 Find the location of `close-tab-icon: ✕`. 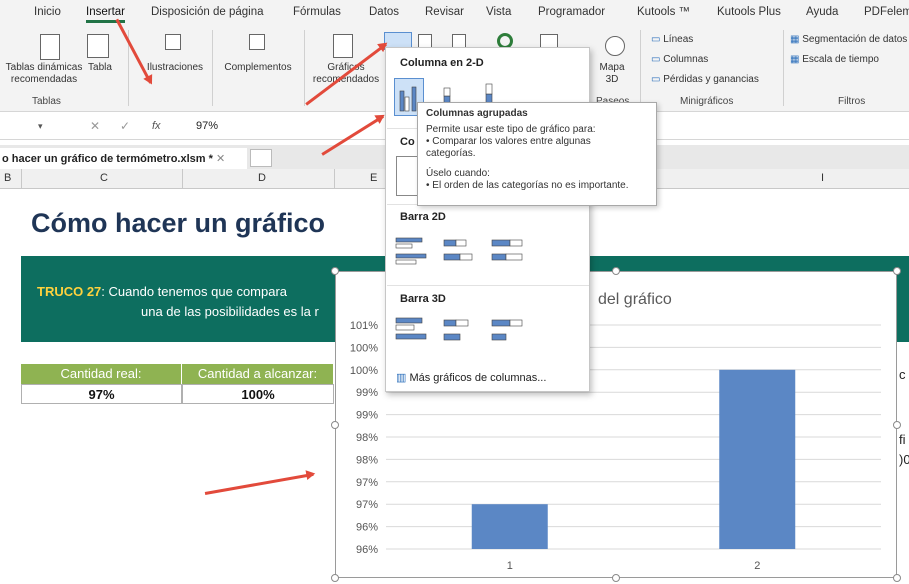

close-tab-icon: ✕ is located at coordinates (220, 159).